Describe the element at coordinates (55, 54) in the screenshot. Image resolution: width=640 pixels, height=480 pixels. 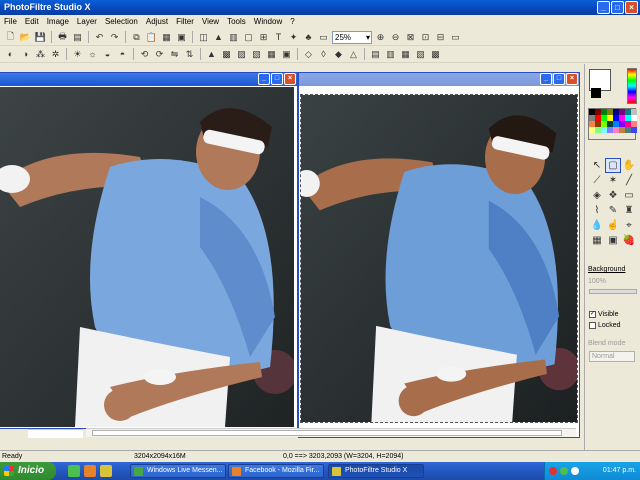
I see `sharpen-icon: ✲` at that location.